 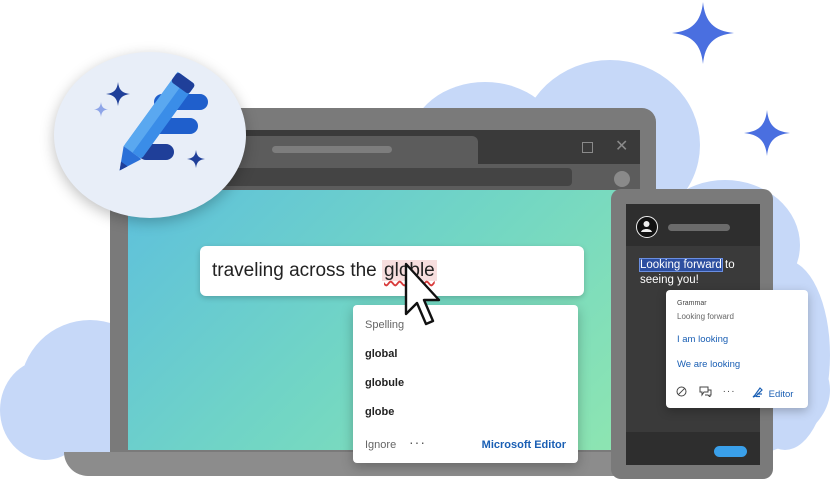 I want to click on suggestion-global: global, so click(x=381, y=354).